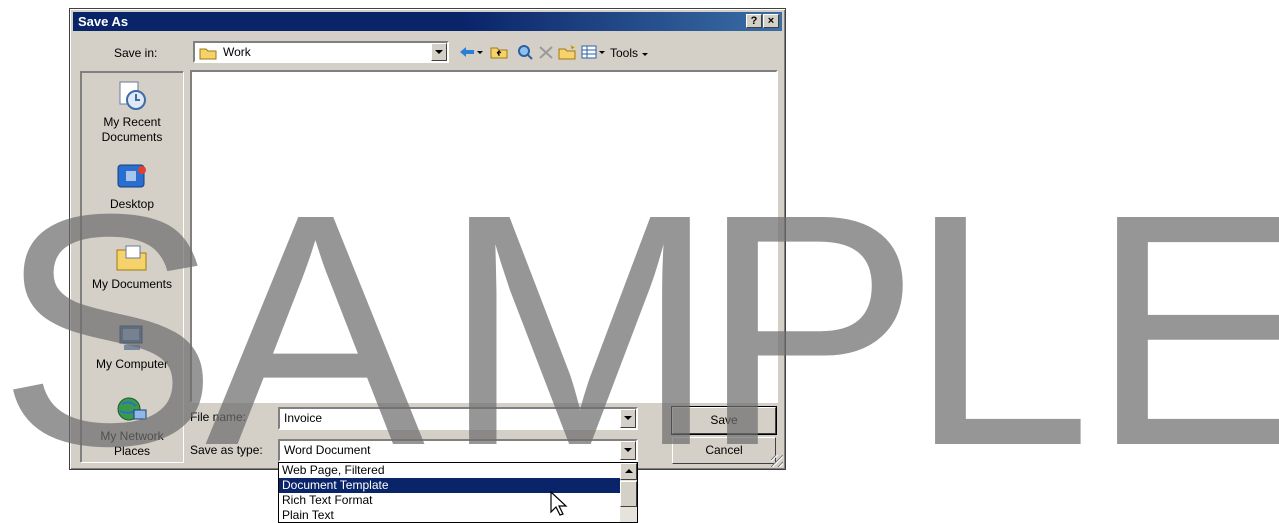 The width and height of the screenshot is (1279, 523). What do you see at coordinates (131, 258) in the screenshot?
I see `my-documents-icon` at bounding box center [131, 258].